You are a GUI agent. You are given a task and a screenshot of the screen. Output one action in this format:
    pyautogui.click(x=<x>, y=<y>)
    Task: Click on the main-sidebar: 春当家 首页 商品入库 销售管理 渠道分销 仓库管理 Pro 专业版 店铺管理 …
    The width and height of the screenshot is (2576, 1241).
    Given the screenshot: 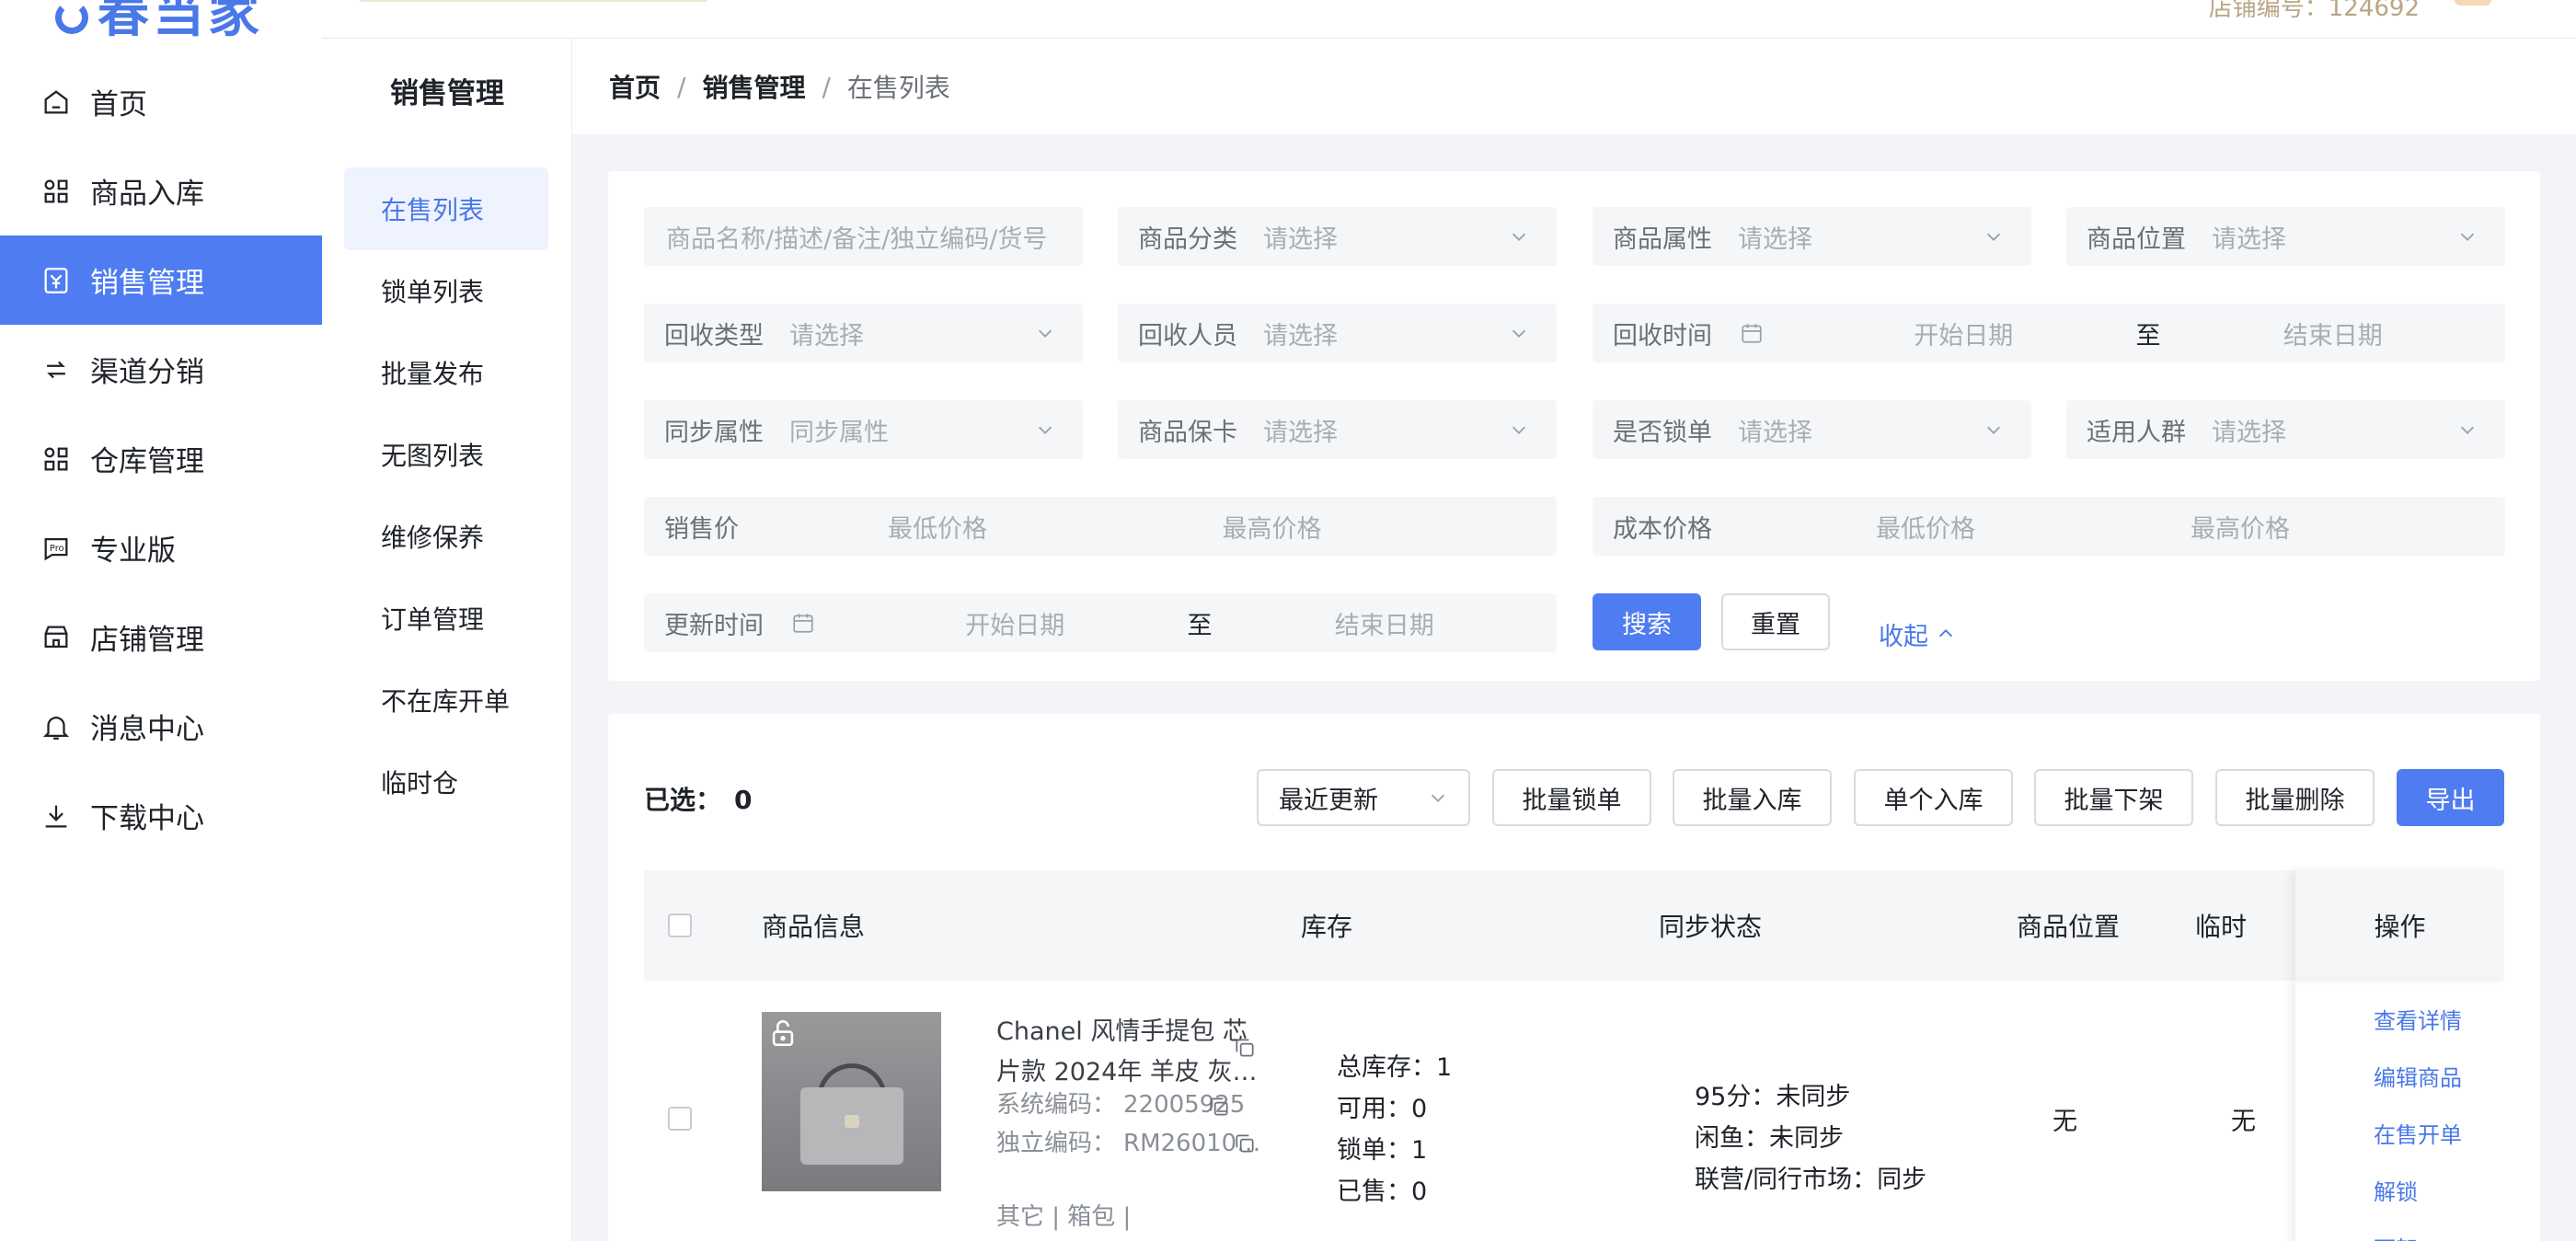 What is the action you would take?
    pyautogui.click(x=161, y=620)
    